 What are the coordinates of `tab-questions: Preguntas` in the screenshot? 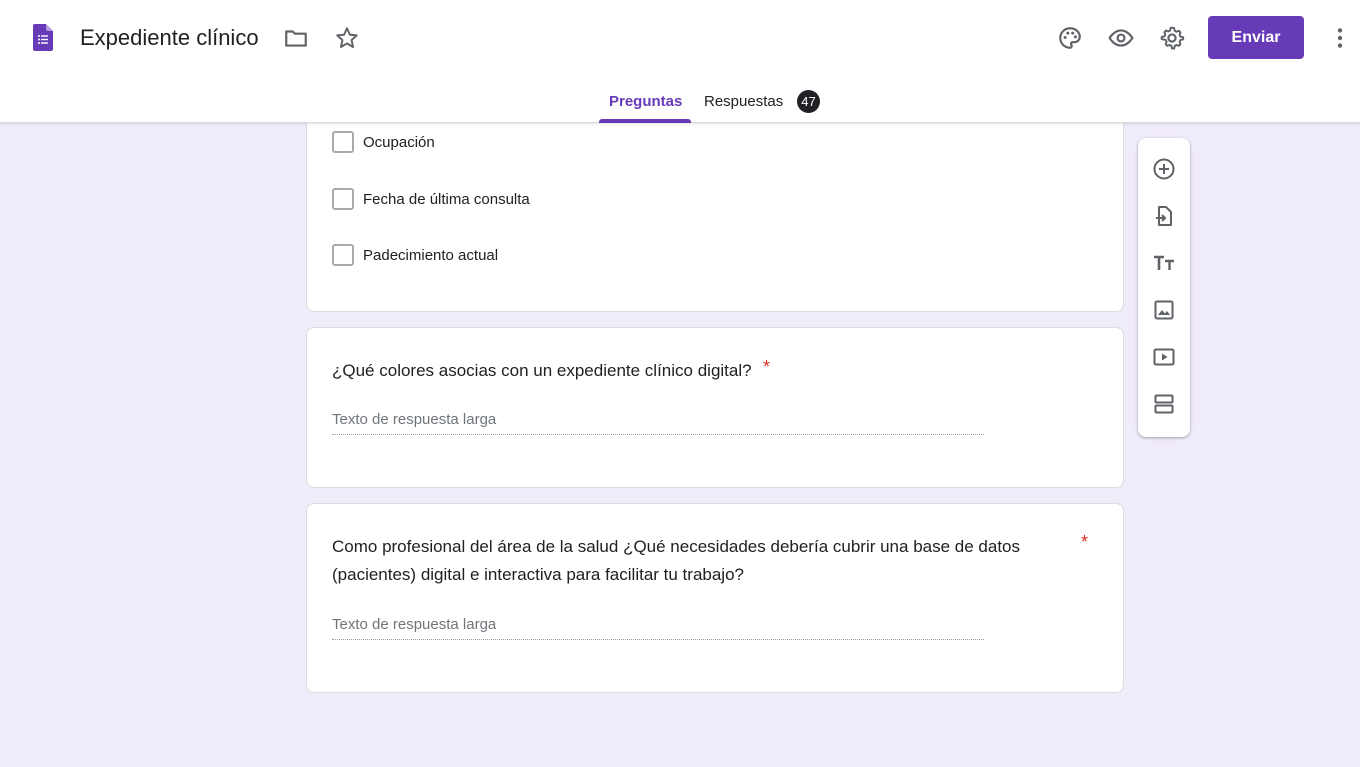 It's located at (645, 102).